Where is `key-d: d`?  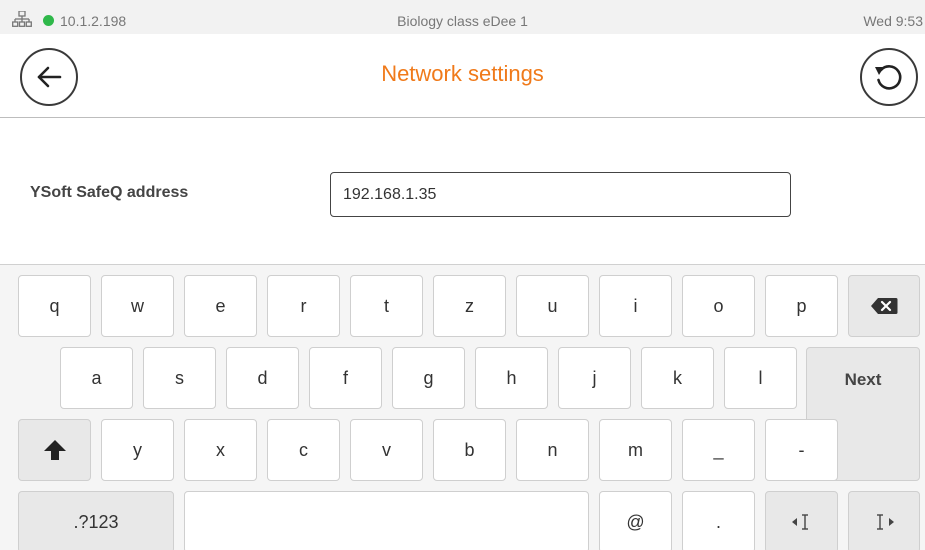 key-d: d is located at coordinates (262, 378).